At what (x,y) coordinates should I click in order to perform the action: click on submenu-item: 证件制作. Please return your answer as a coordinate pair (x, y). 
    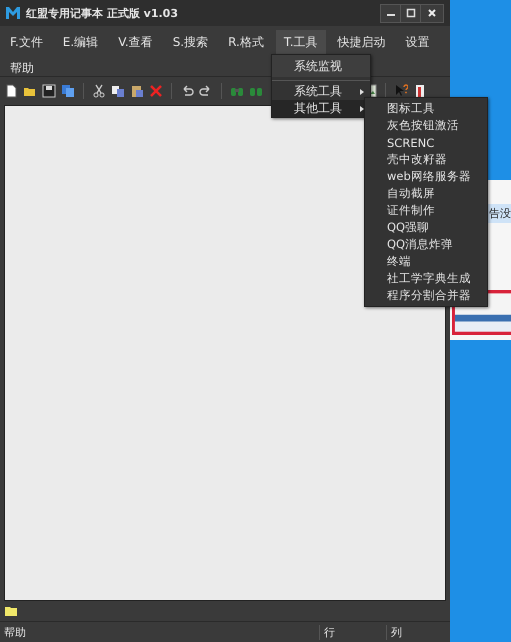
    Looking at the image, I should click on (426, 210).